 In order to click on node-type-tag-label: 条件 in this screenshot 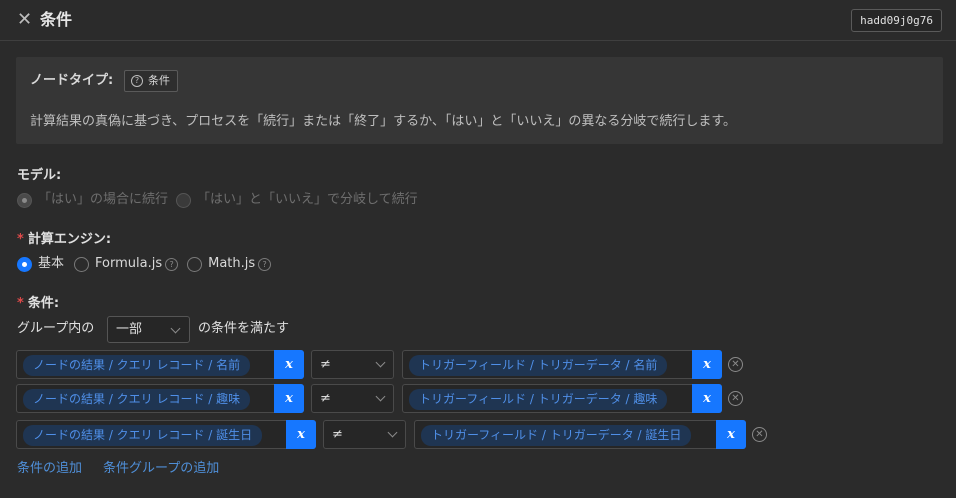, I will do `click(159, 80)`.